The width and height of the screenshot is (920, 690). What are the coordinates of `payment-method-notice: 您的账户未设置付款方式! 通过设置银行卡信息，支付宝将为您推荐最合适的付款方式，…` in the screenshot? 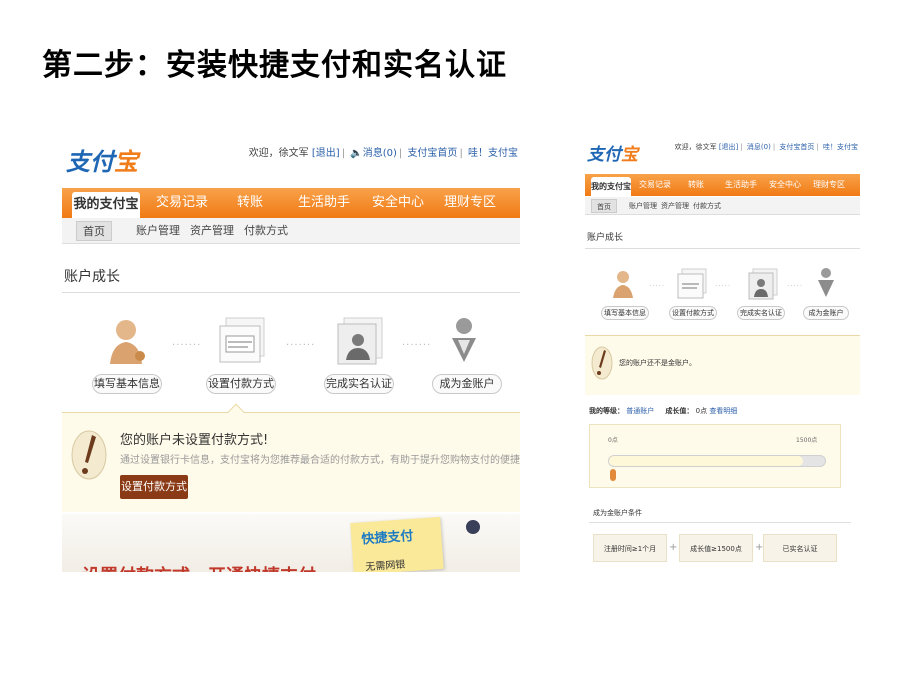 It's located at (291, 457).